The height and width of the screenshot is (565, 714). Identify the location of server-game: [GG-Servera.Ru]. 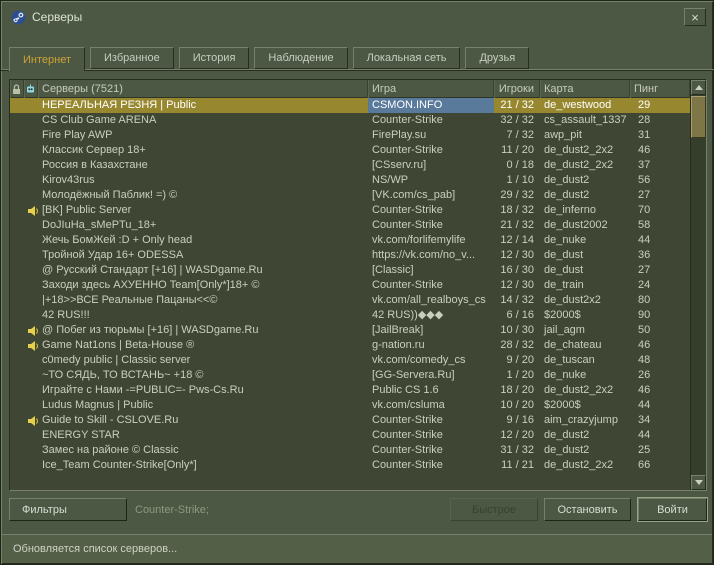
(413, 375).